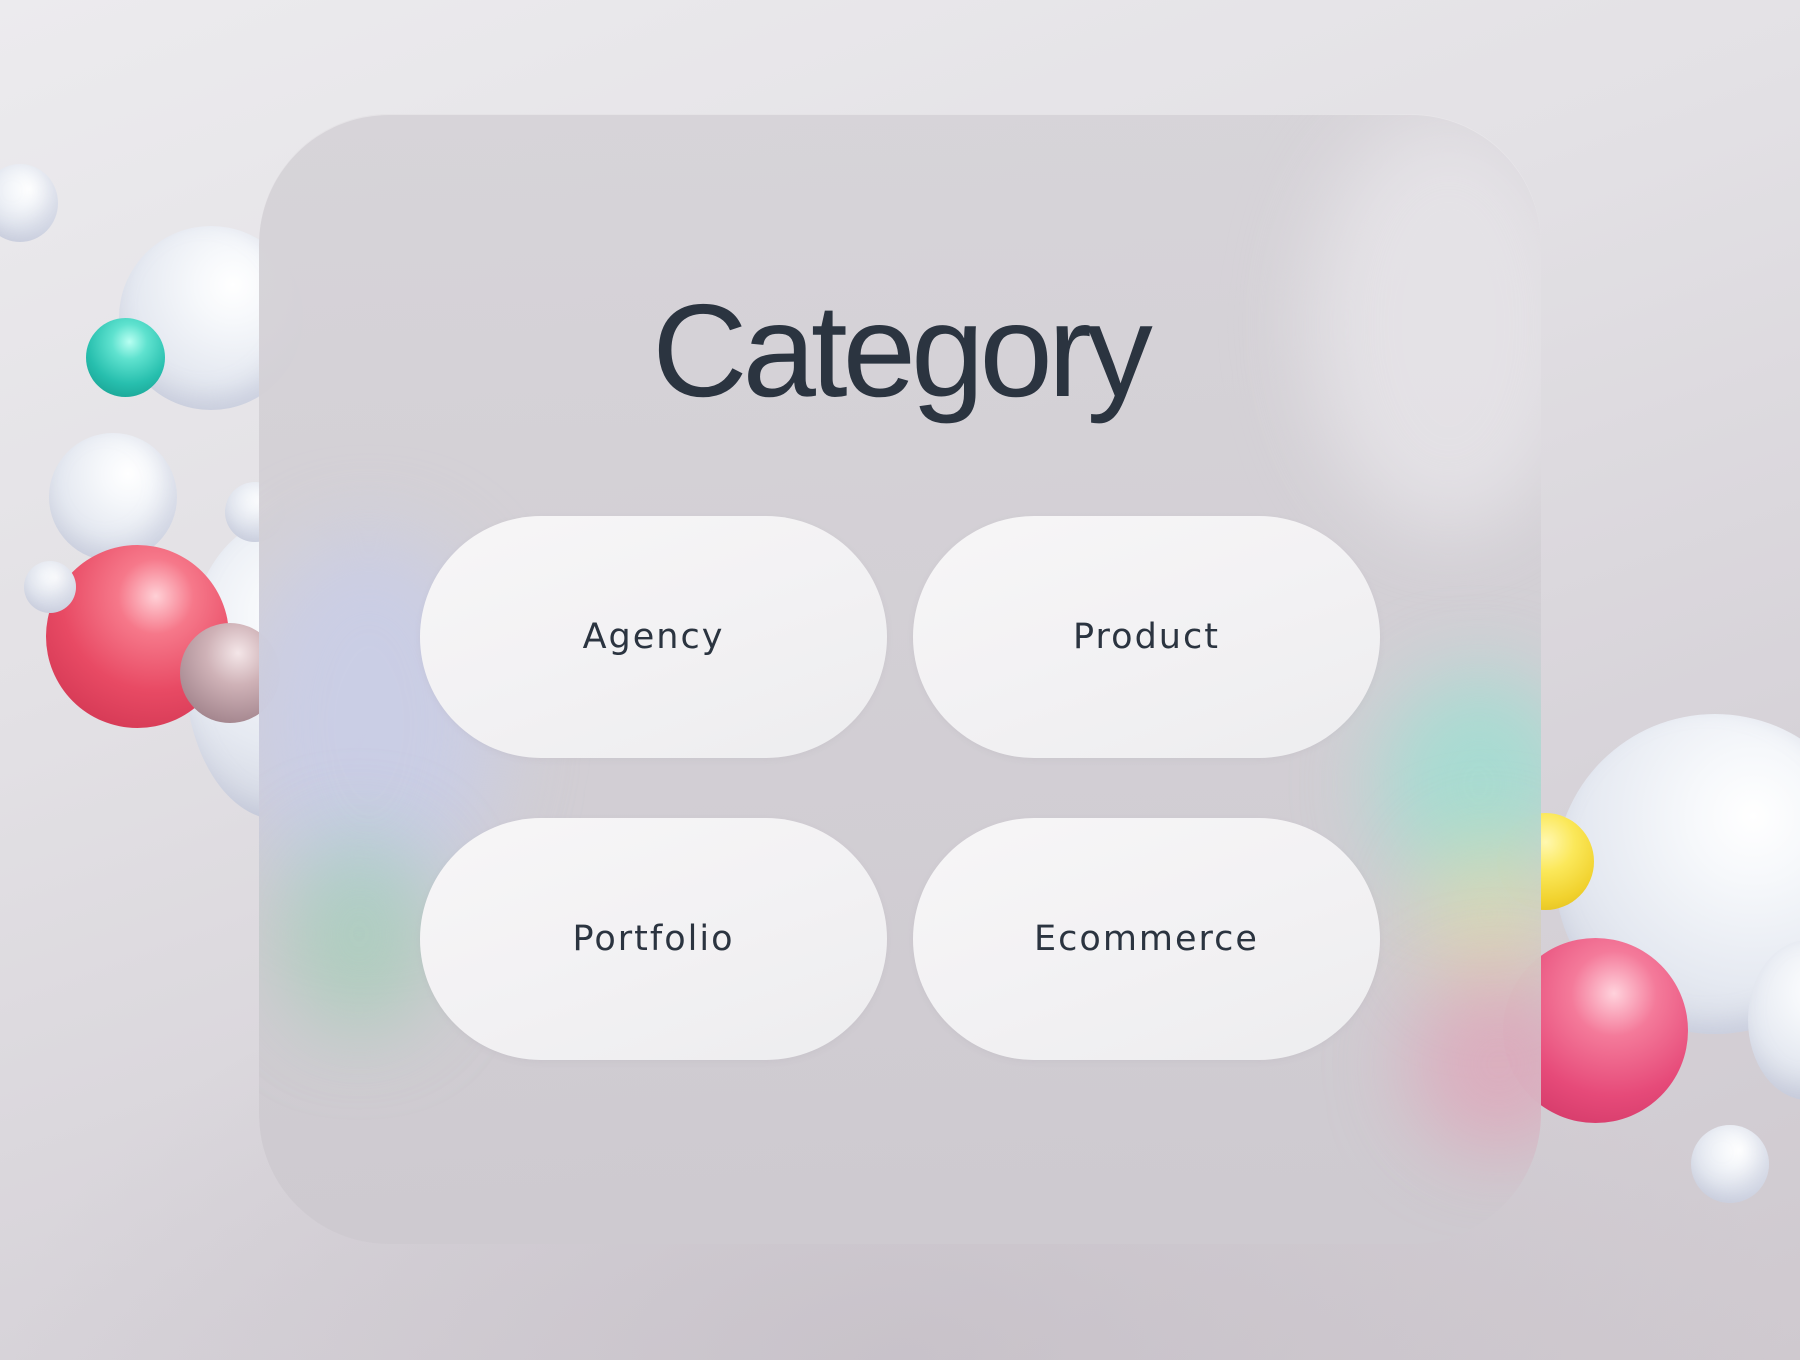  I want to click on card-glow-pink, so click(1475, 1064).